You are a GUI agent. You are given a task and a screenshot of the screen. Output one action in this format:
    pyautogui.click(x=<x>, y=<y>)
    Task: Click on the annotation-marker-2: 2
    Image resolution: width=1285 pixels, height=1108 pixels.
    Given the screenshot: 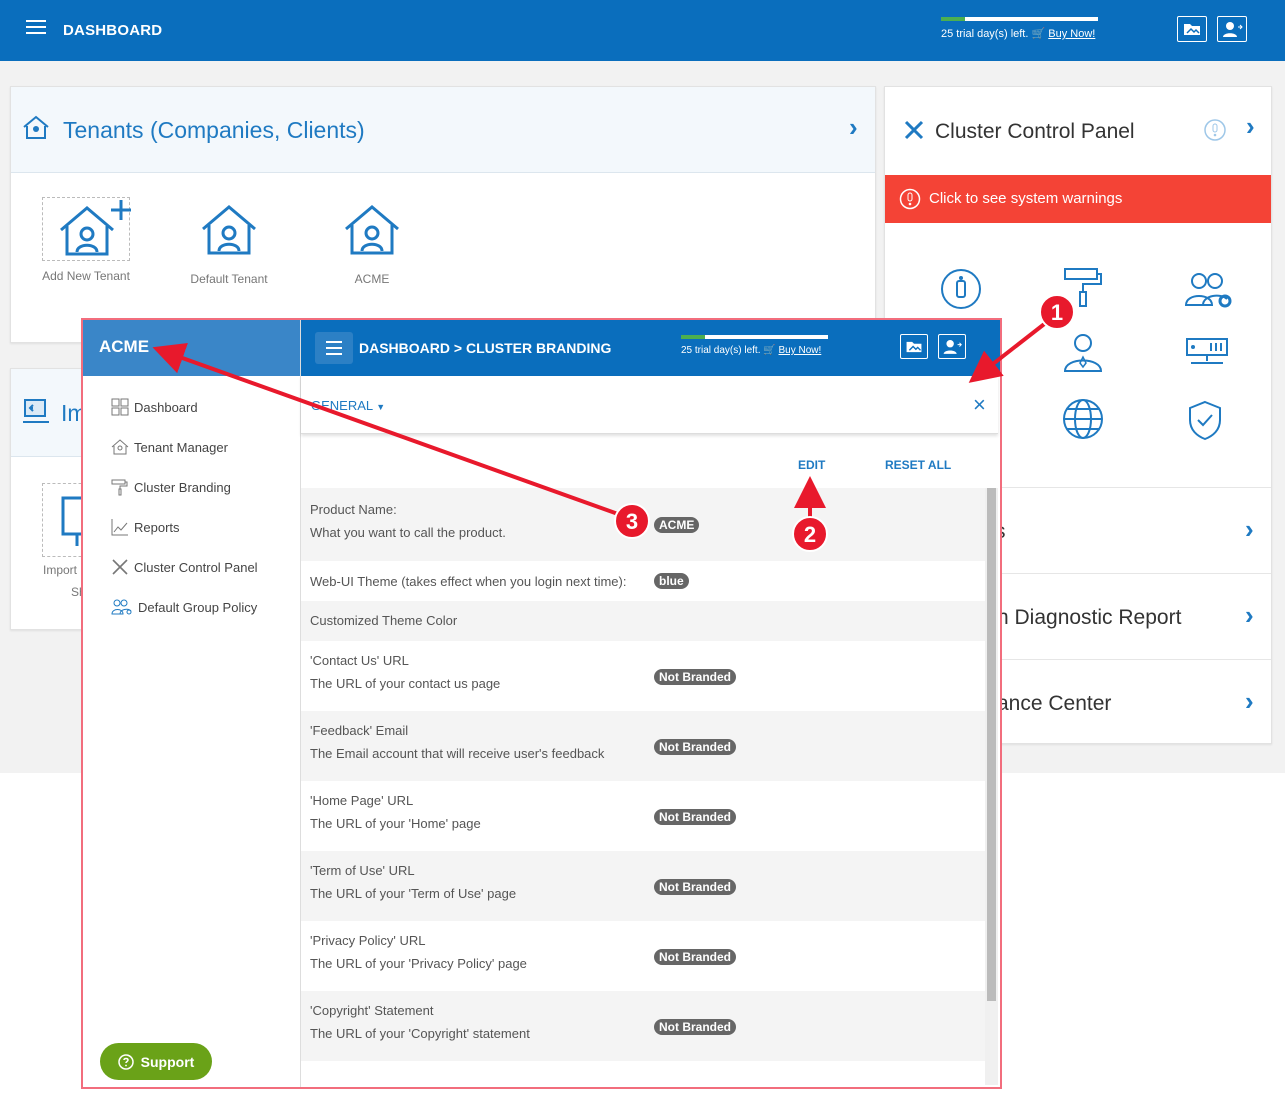 What is the action you would take?
    pyautogui.click(x=810, y=534)
    